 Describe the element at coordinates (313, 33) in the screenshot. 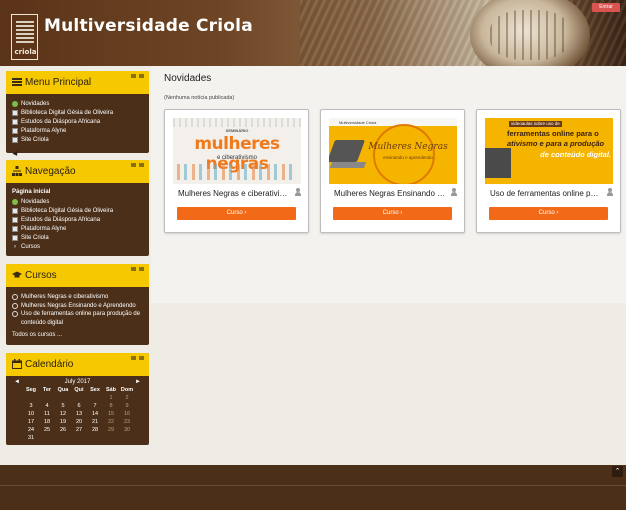

I see `site-header: criola Multiversidade Criola` at that location.